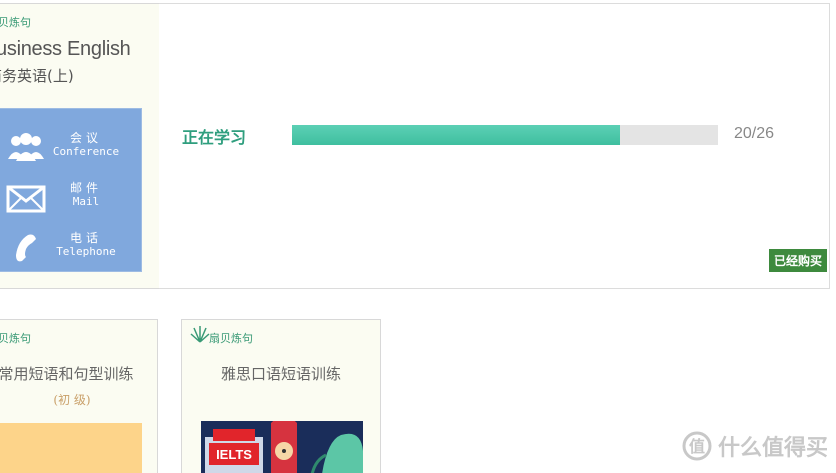 This screenshot has width=836, height=473. I want to click on value-logo-icon: 值, so click(697, 446).